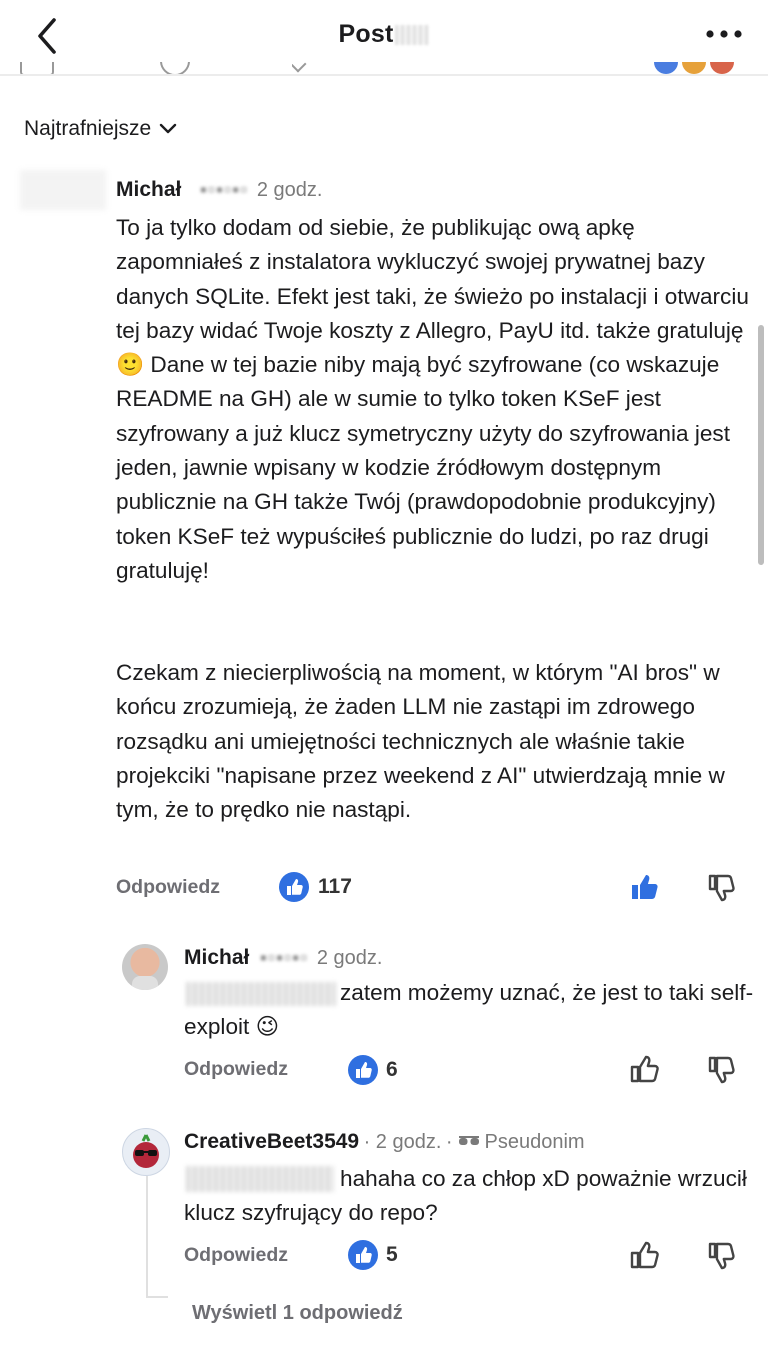  What do you see at coordinates (534, 1142) in the screenshot?
I see `pseudonym-badge: Pseudonim` at bounding box center [534, 1142].